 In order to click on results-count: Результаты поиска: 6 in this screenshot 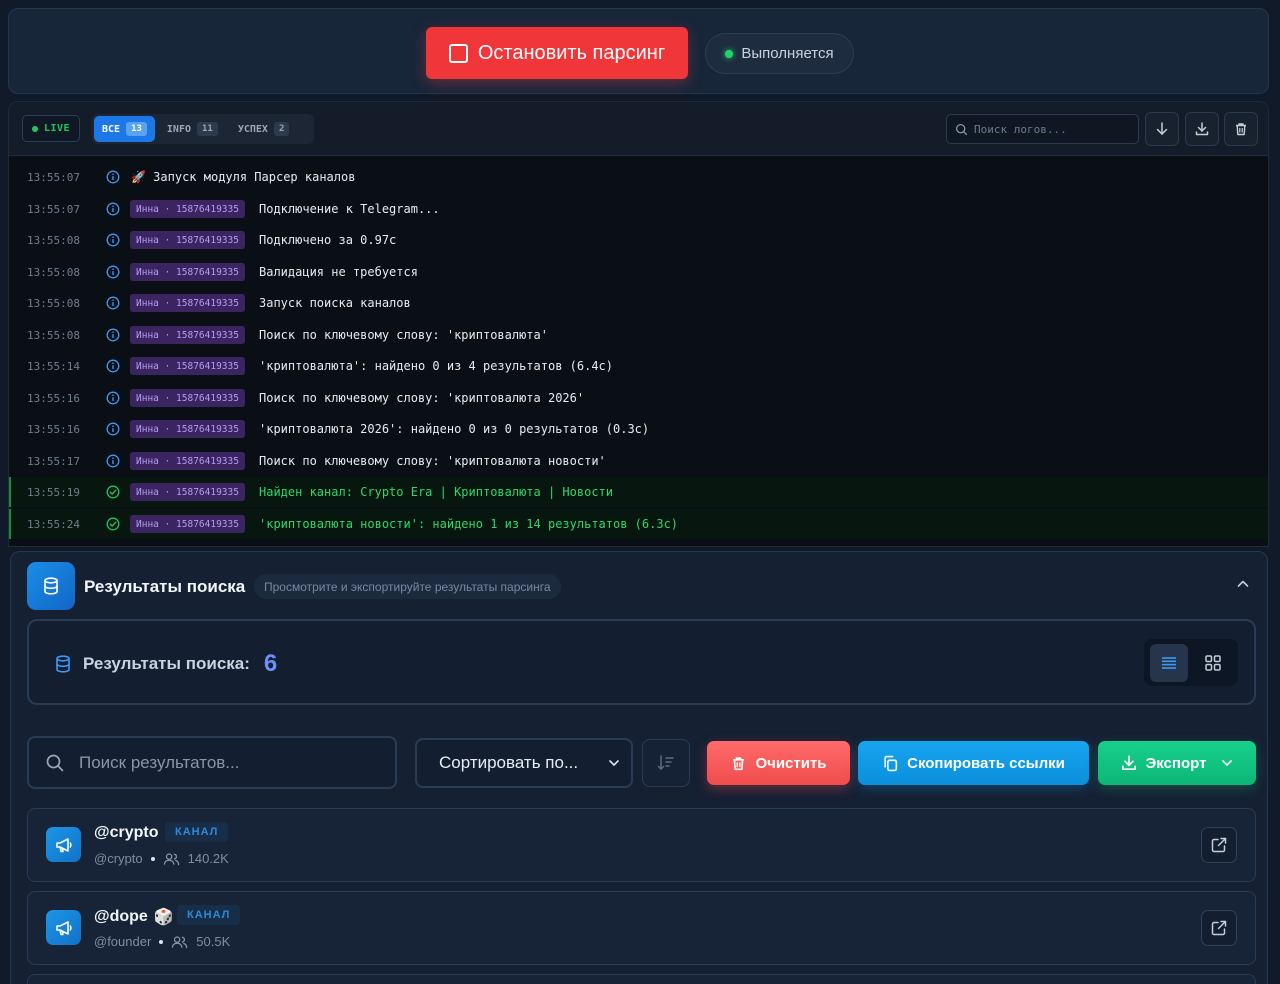, I will do `click(165, 664)`.